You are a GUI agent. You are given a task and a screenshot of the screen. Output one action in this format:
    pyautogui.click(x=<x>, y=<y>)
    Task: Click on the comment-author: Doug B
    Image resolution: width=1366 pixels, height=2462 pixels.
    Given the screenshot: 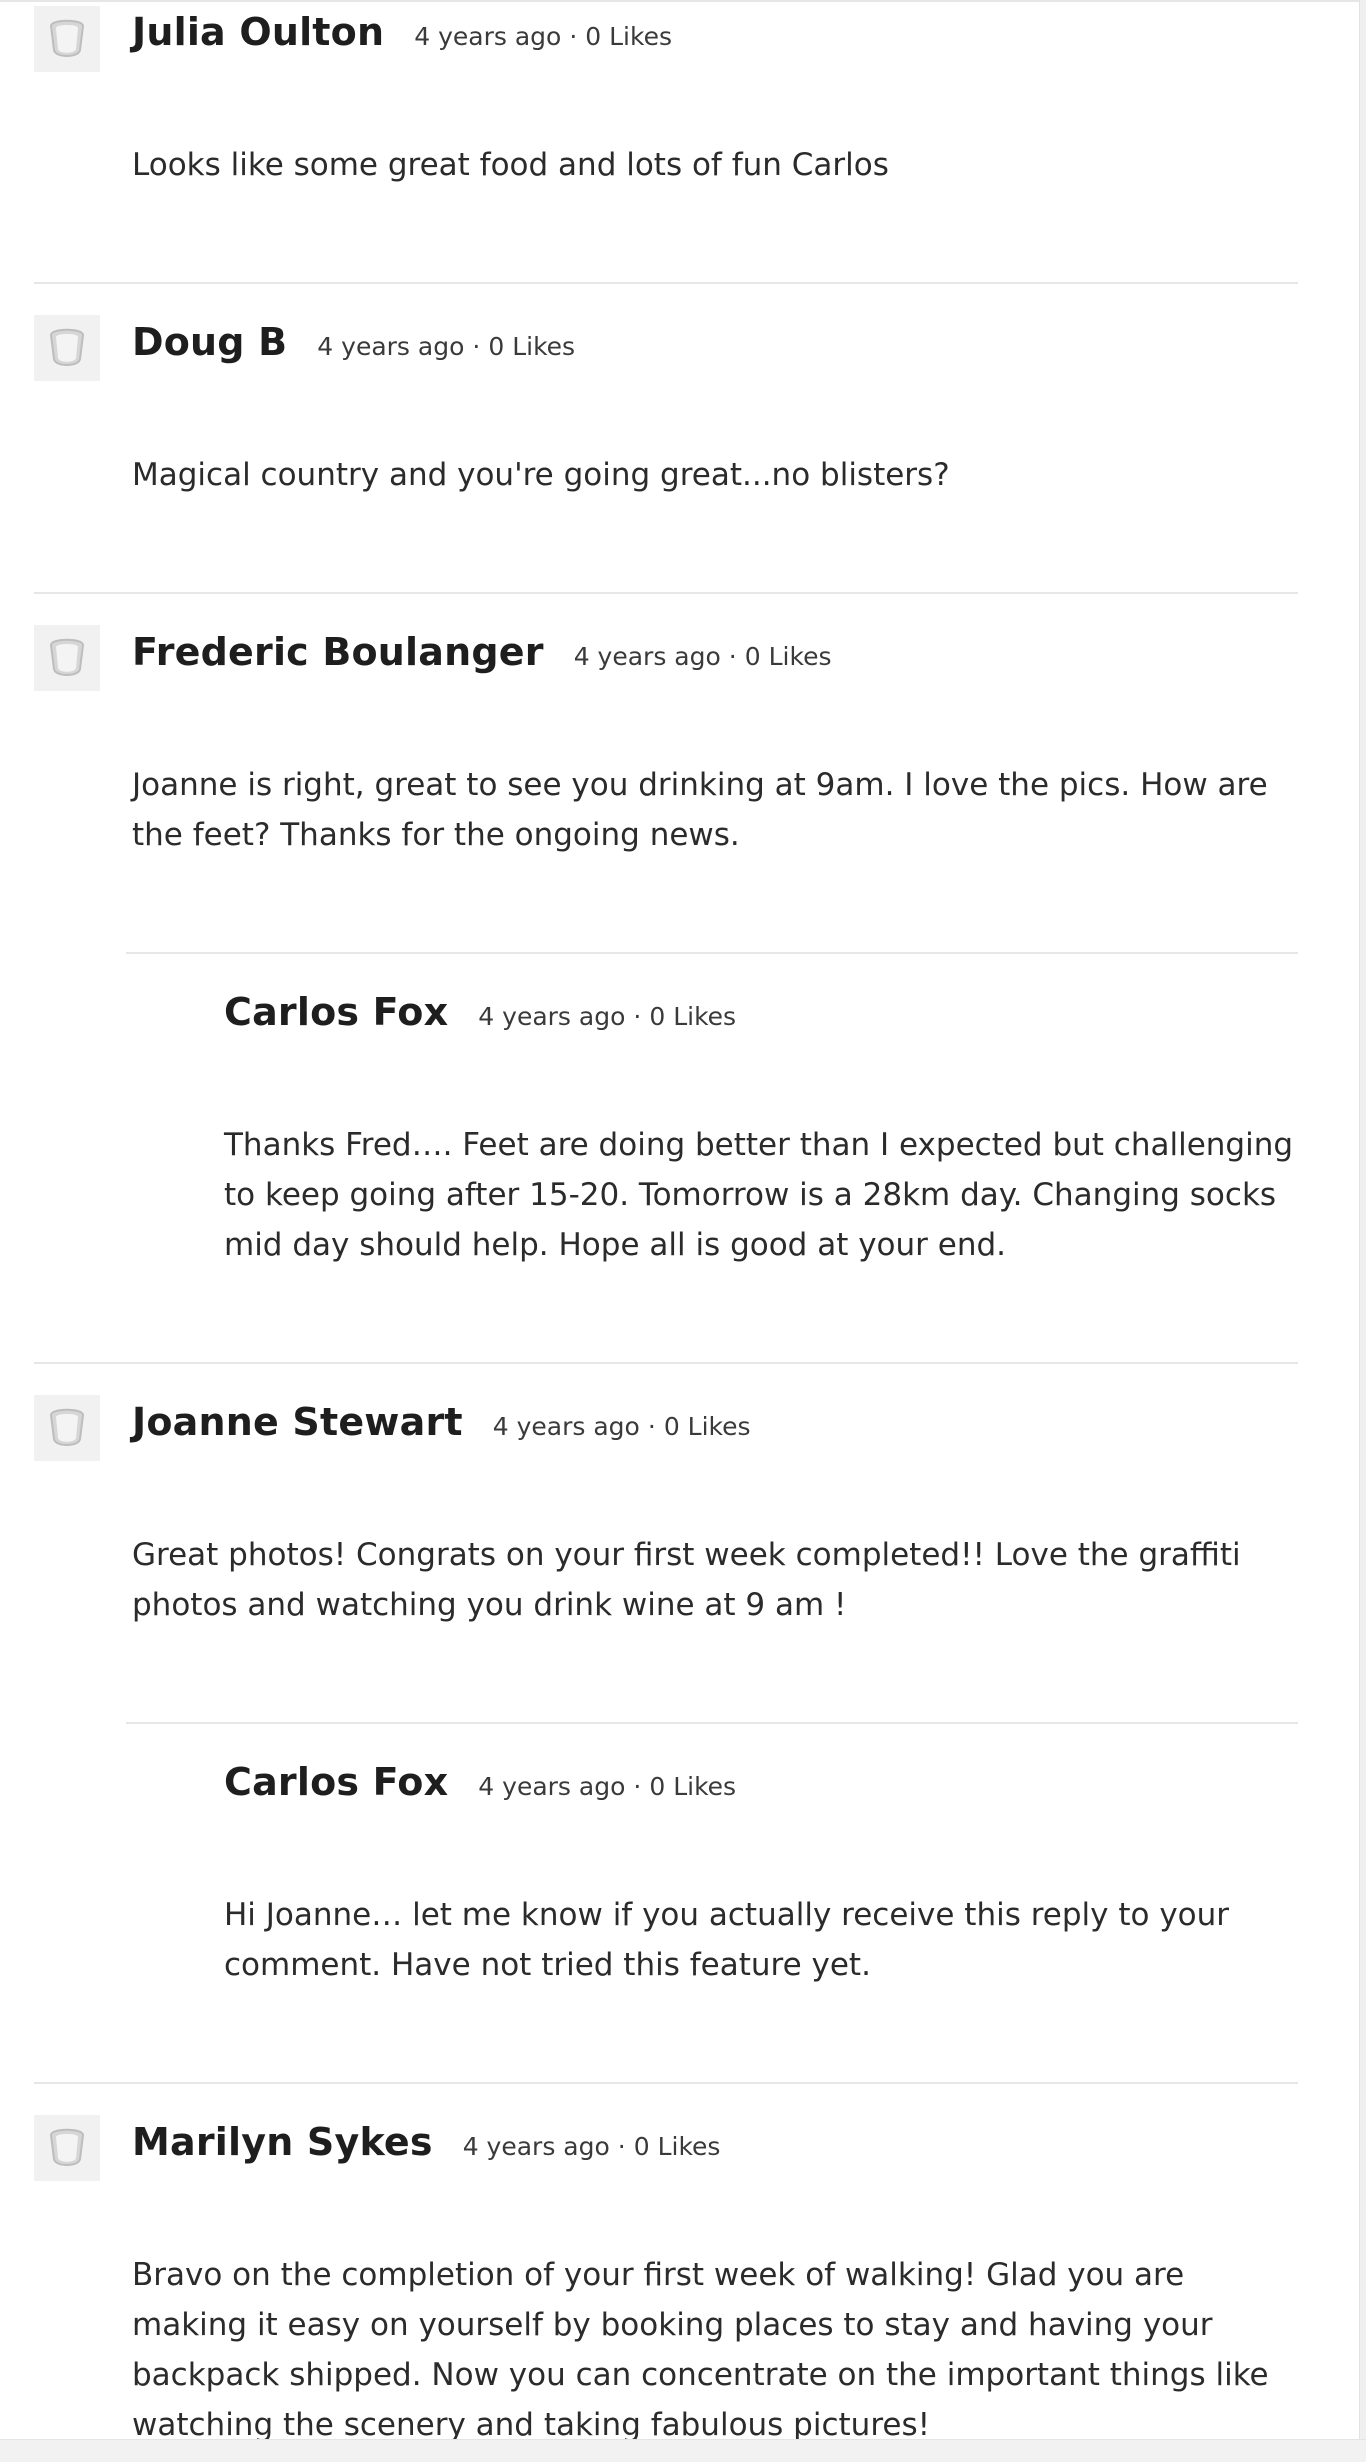 What is the action you would take?
    pyautogui.click(x=209, y=342)
    